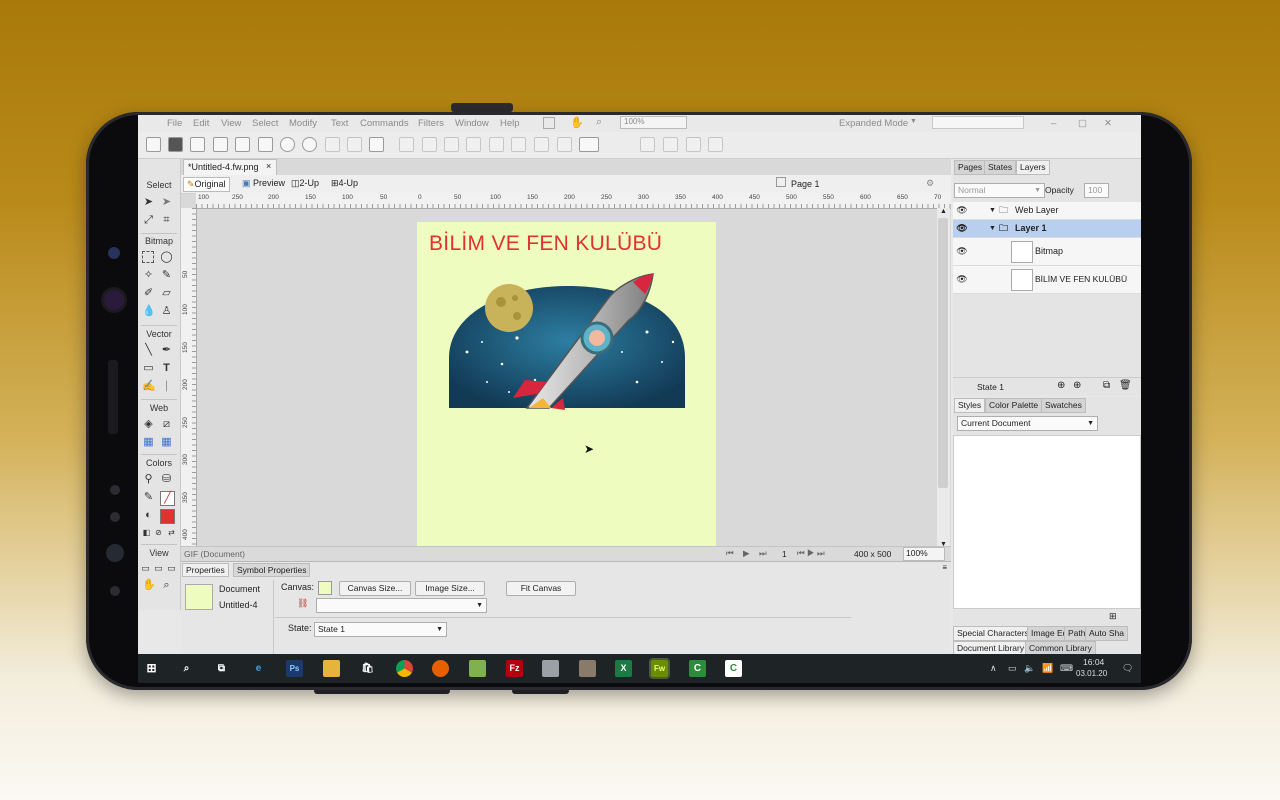 This screenshot has height=800, width=1280. I want to click on menu-view: View, so click(231, 123).